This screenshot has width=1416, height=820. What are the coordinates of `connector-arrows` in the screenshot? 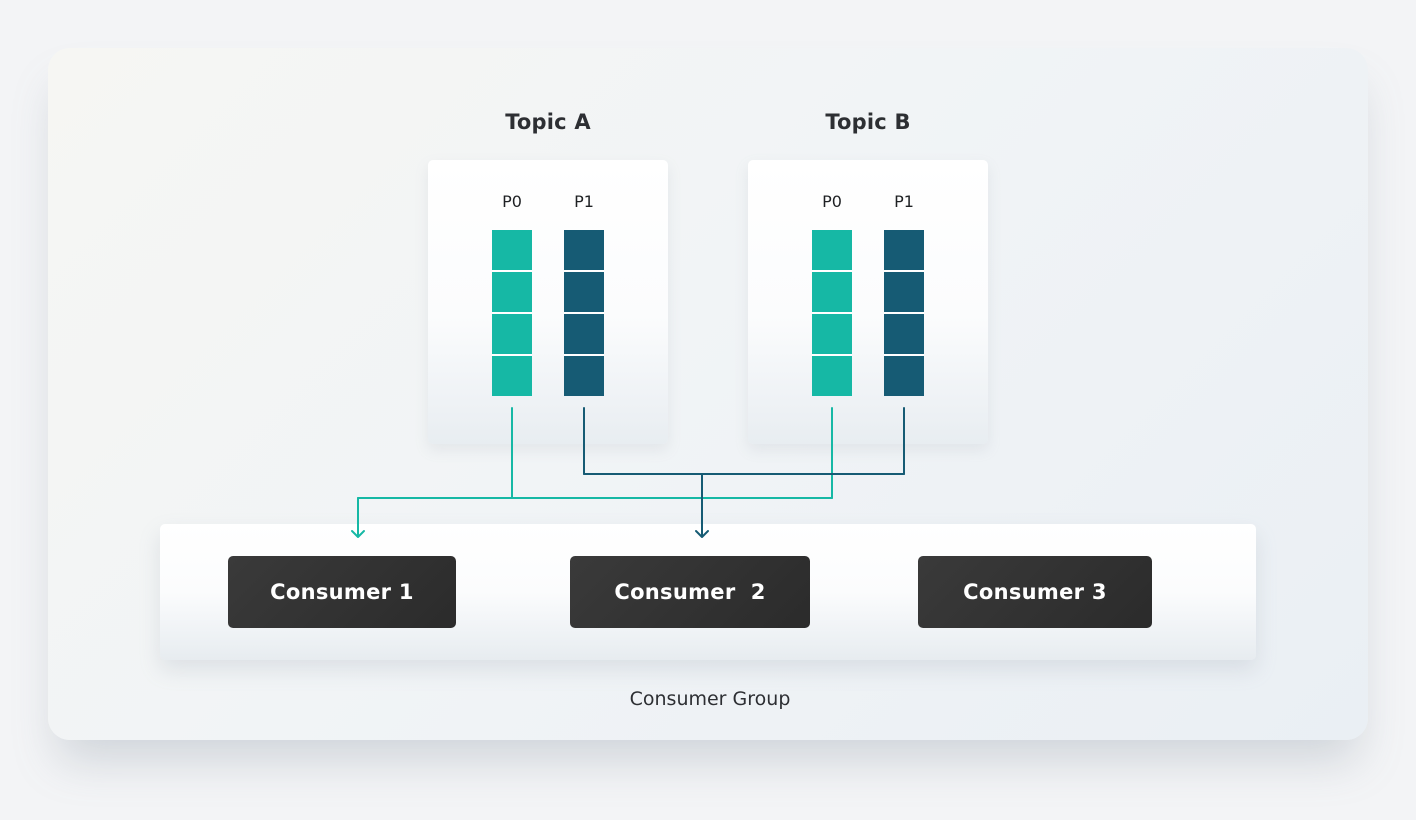 It's located at (628, 472).